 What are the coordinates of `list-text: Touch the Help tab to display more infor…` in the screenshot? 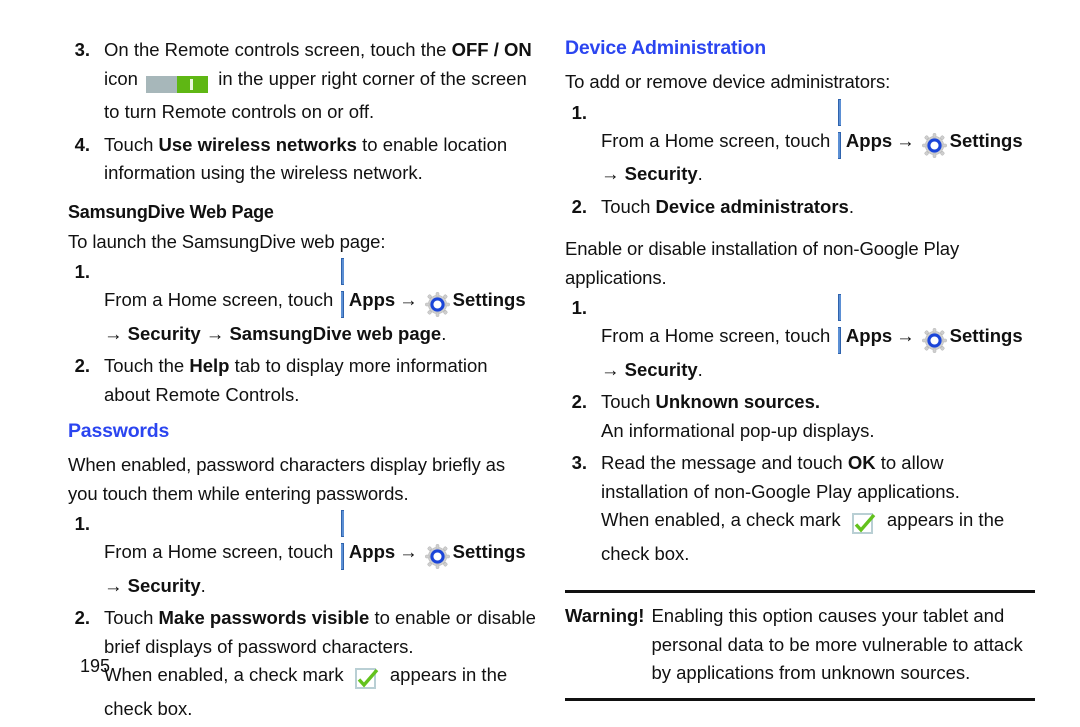 It's located at (321, 380).